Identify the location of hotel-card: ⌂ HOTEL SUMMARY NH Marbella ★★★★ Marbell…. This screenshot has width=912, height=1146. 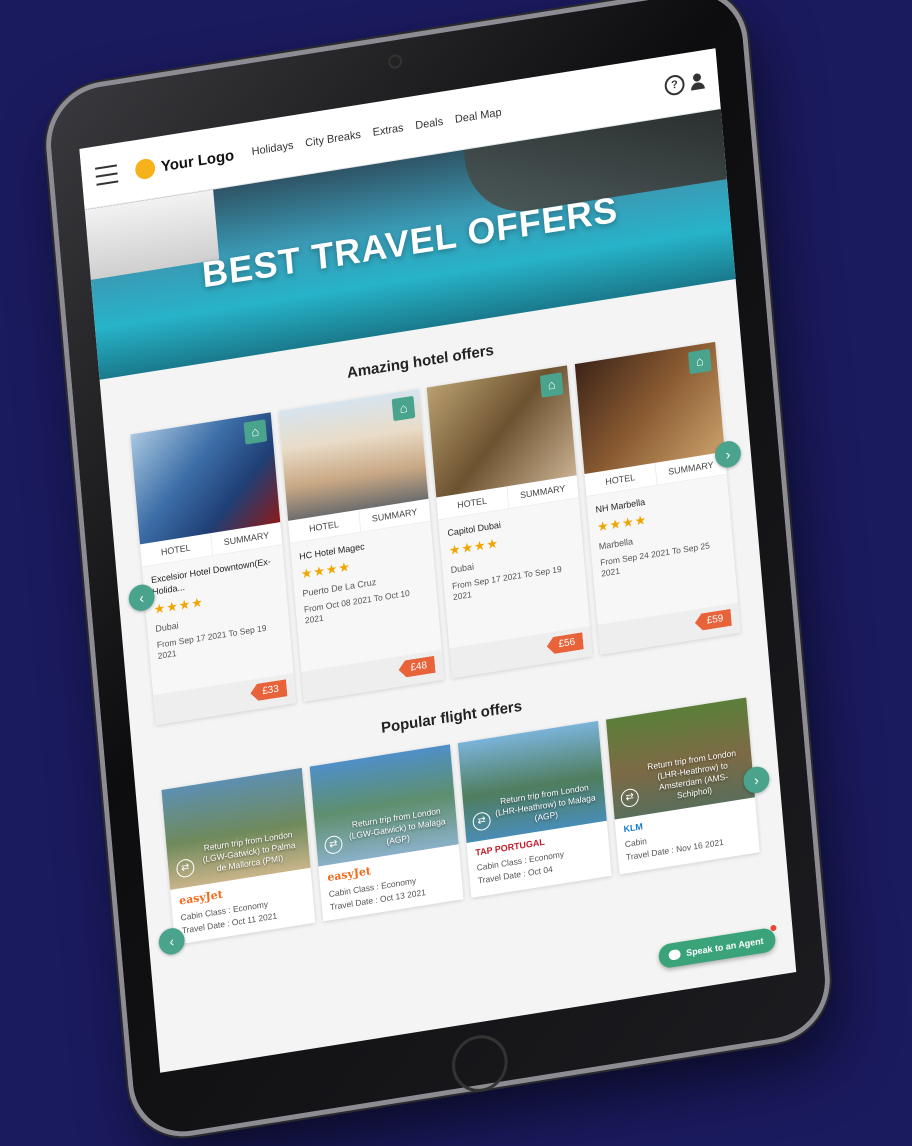
(657, 498).